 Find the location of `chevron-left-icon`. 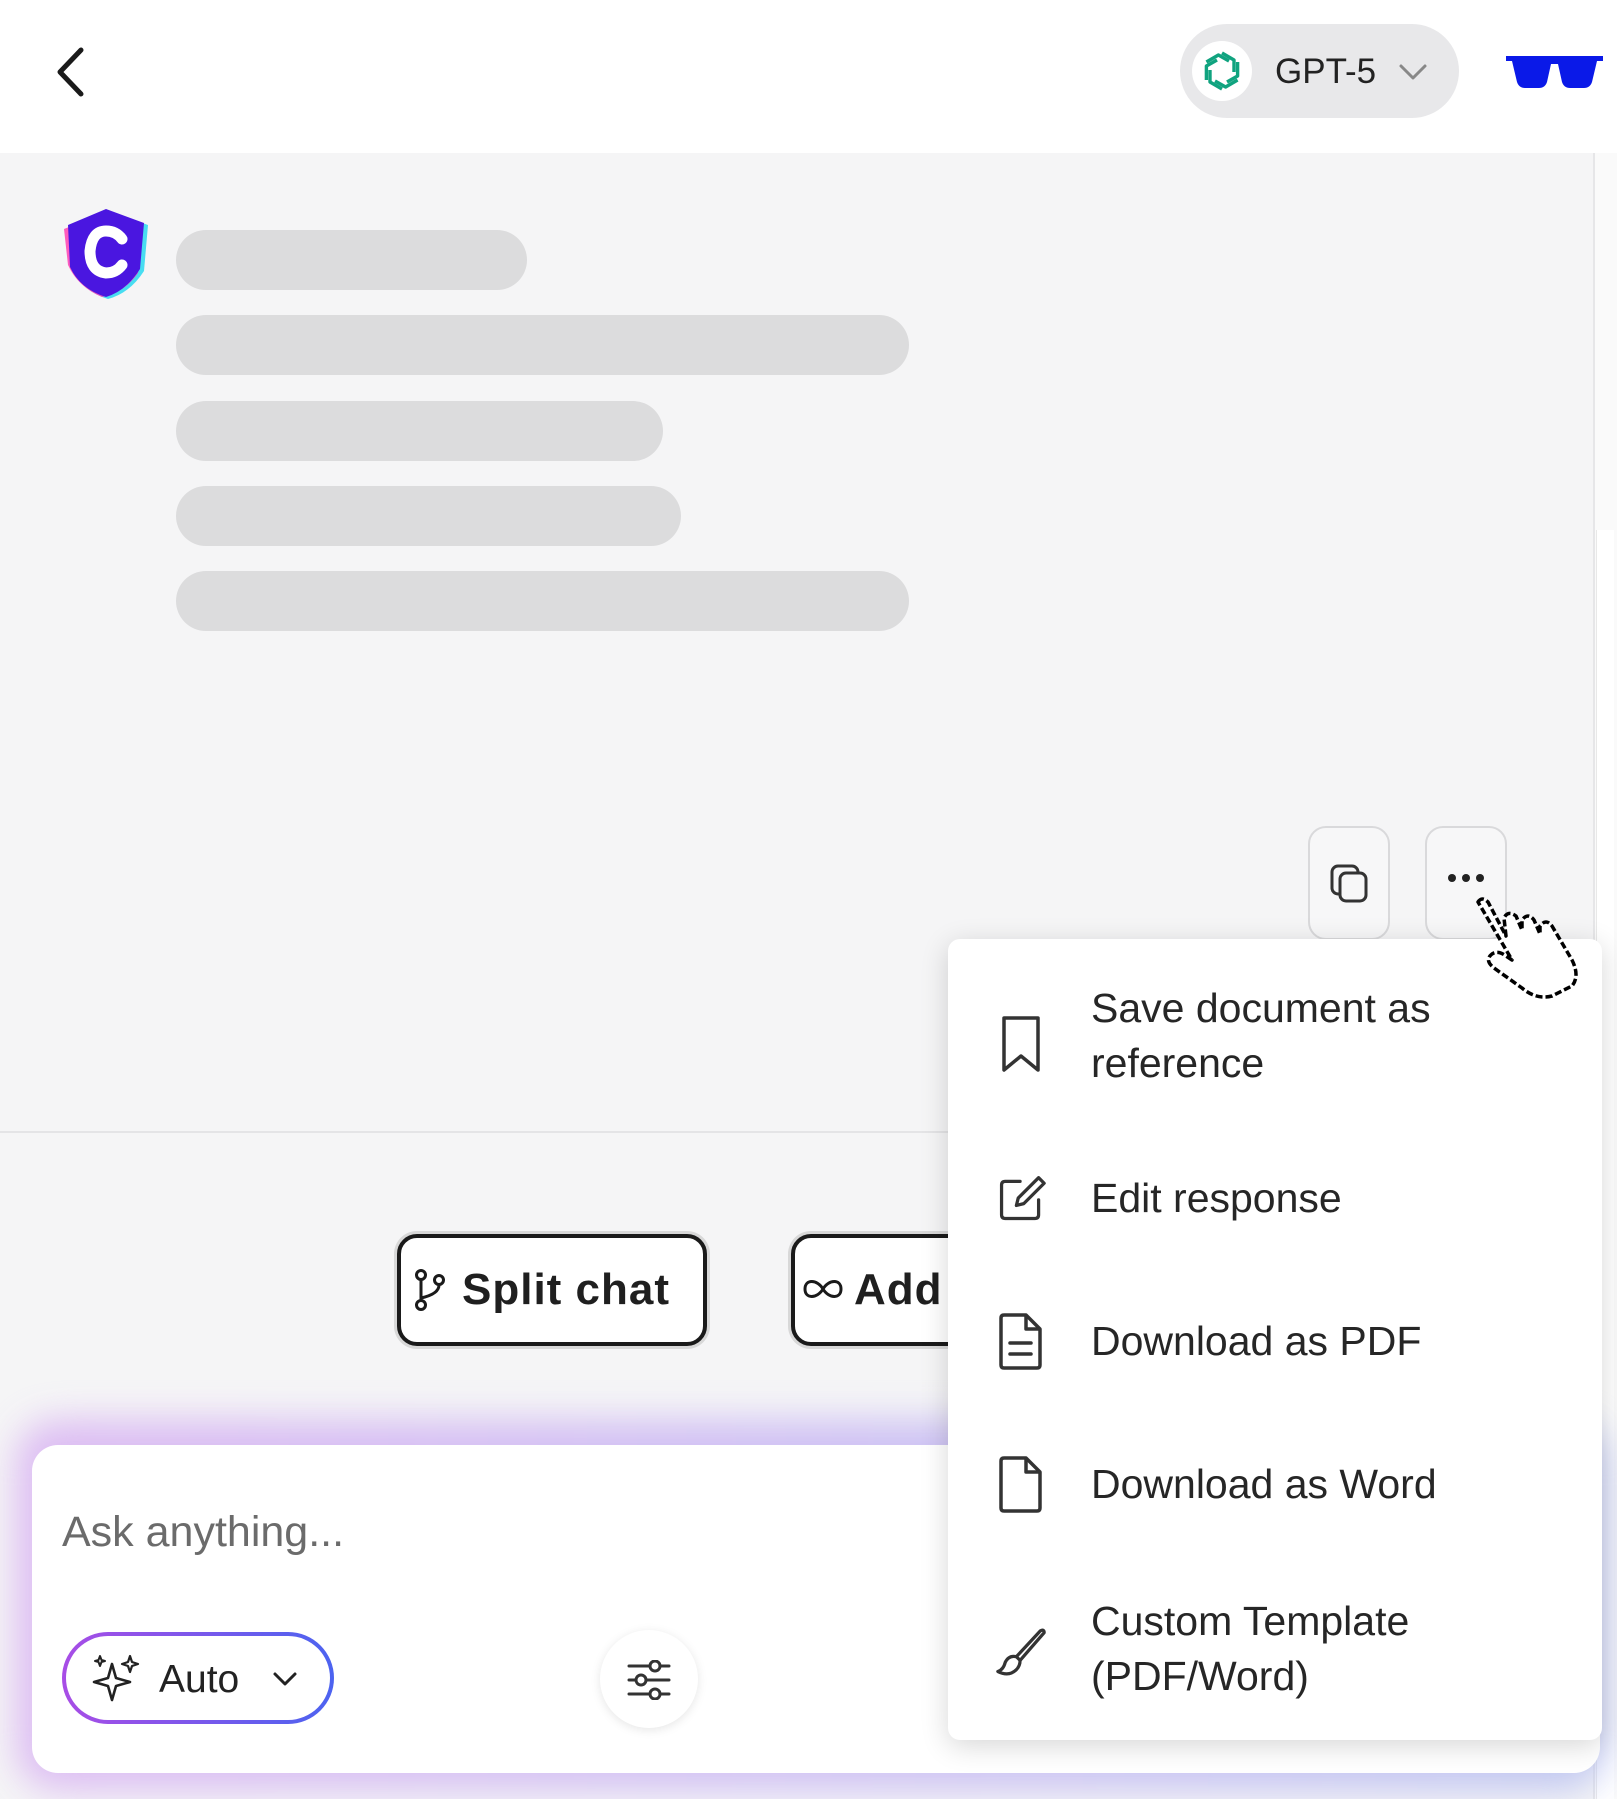

chevron-left-icon is located at coordinates (70, 72).